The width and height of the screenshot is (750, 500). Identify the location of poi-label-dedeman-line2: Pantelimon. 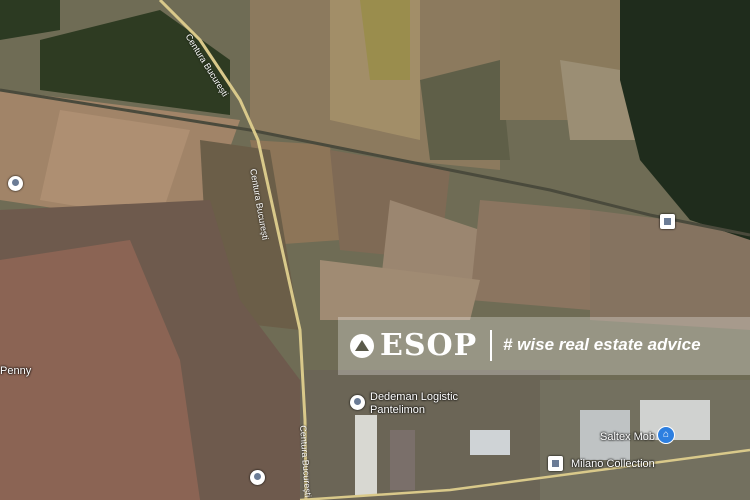
(398, 410).